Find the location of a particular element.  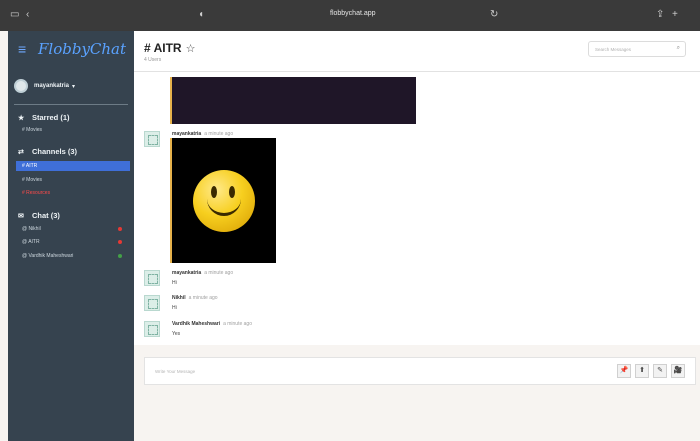

chat-logo-icon: ≡ is located at coordinates (22, 49).